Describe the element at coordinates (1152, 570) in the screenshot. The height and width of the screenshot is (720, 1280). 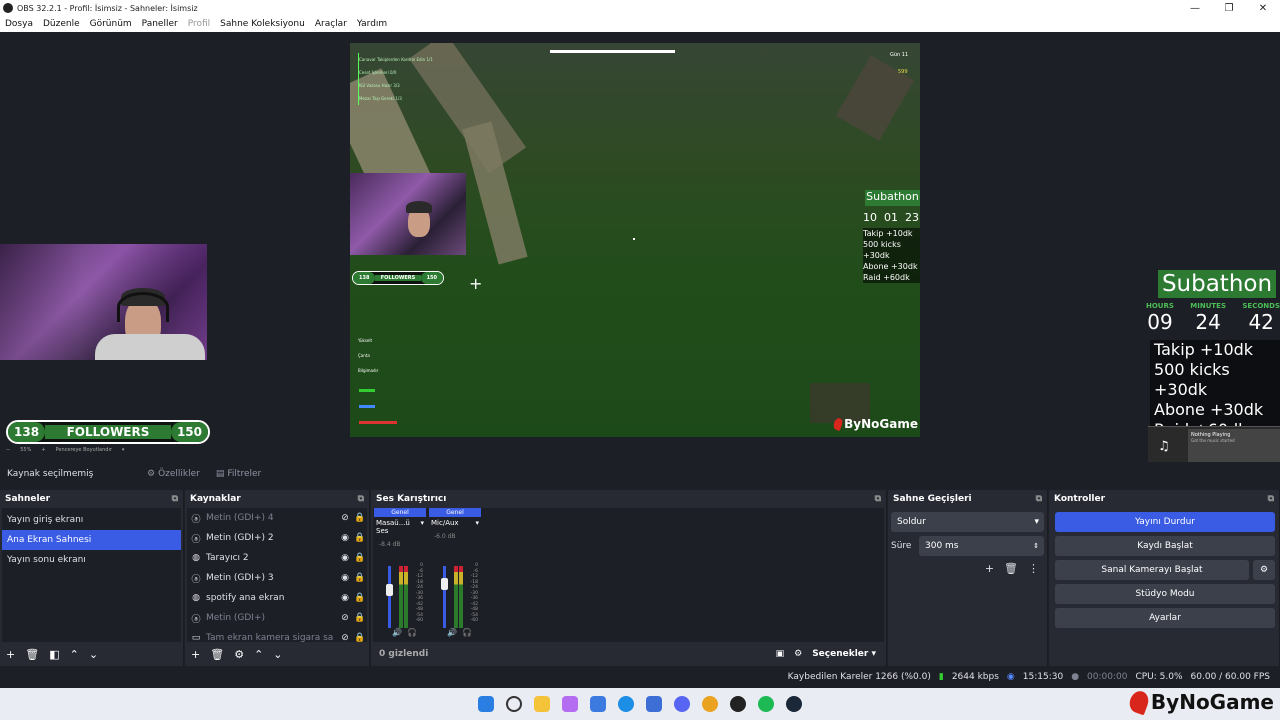
I see `start-virtual-camera-button: Sanal Kamerayı Başlat` at that location.